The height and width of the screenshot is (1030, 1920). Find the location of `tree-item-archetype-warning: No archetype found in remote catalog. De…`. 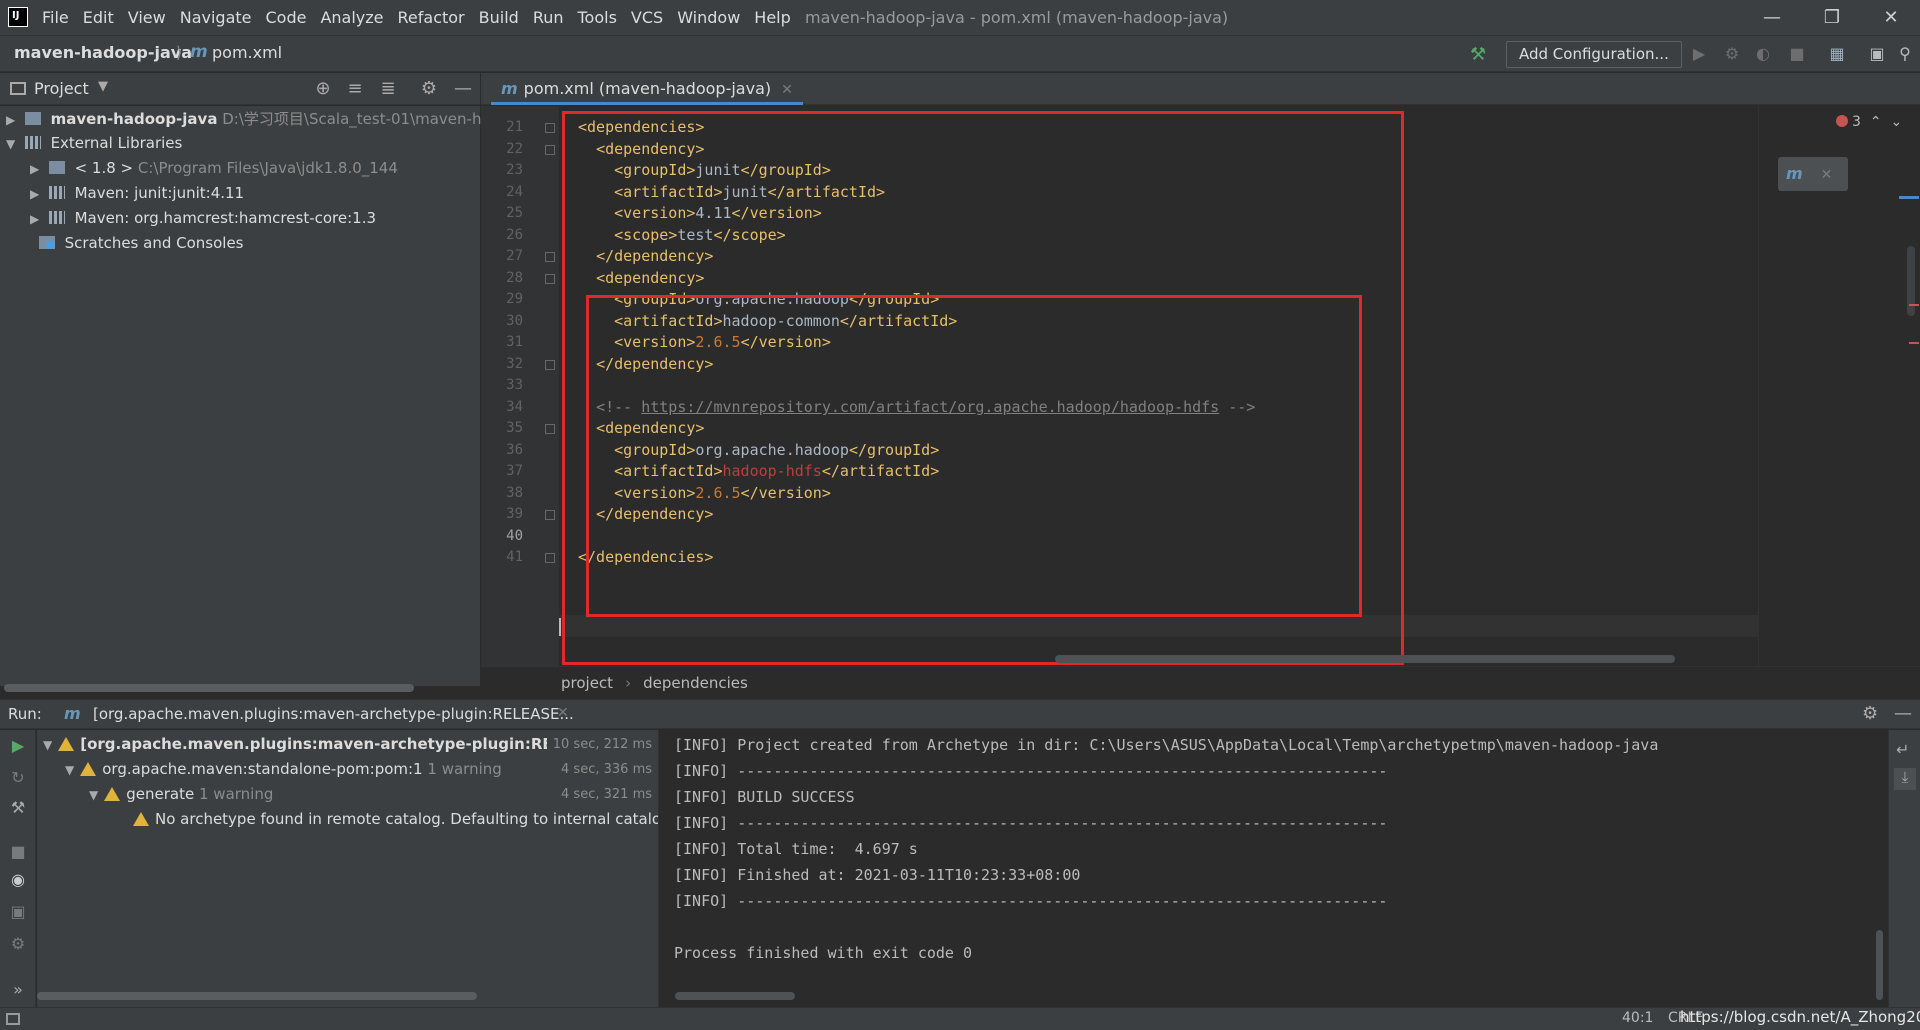

tree-item-archetype-warning: No archetype found in remote catalog. De… is located at coordinates (395, 819).